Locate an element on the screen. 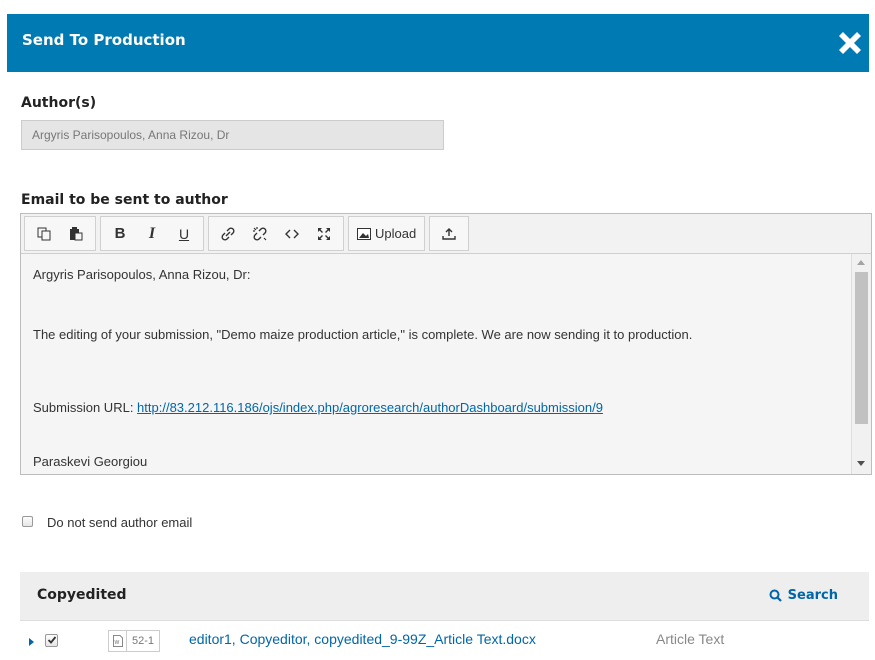  email-scrollbar is located at coordinates (861, 364).